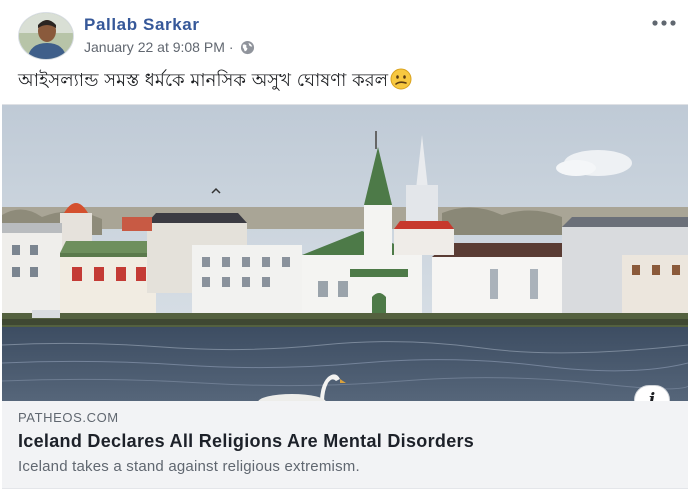 The height and width of the screenshot is (500, 690). I want to click on author-name: Pallab Sarkar, so click(142, 25).